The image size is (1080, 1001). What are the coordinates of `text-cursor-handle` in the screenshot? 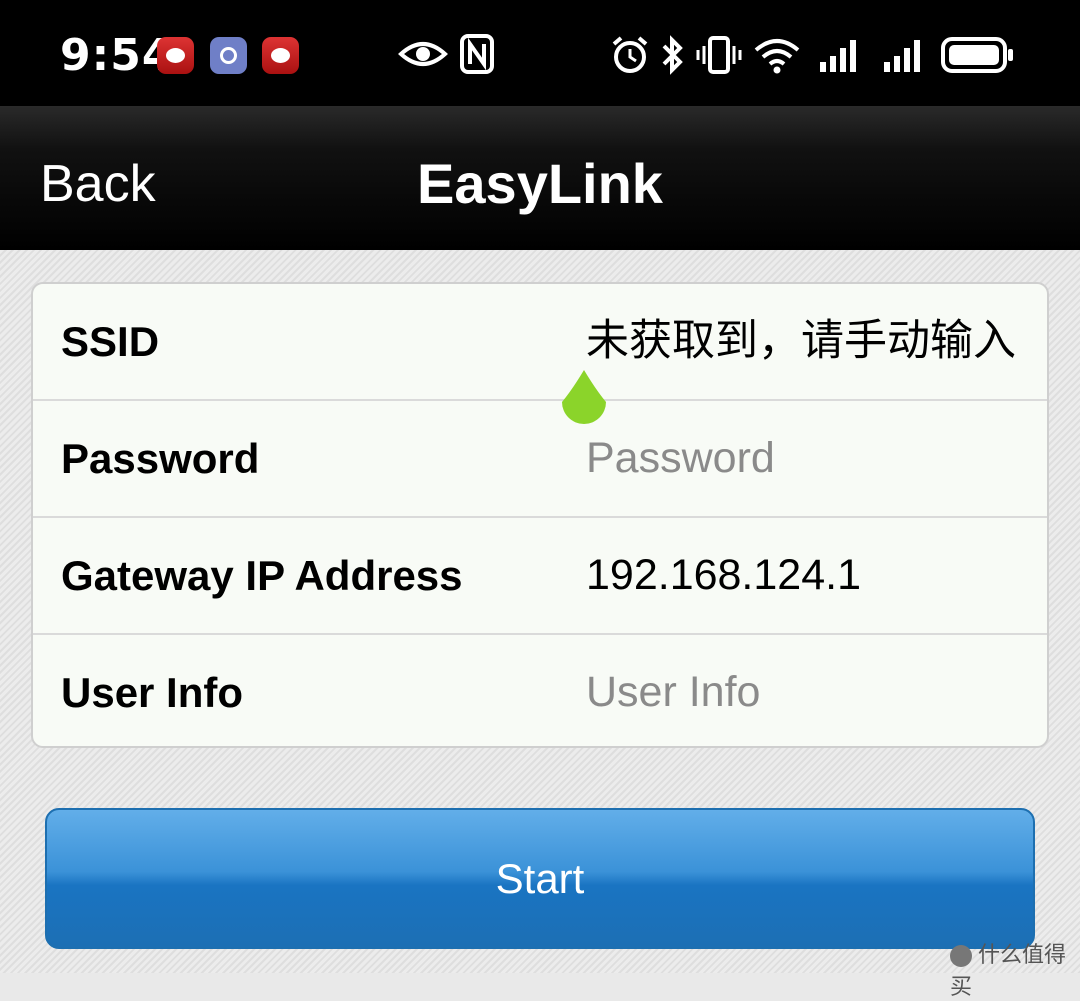 It's located at (584, 403).